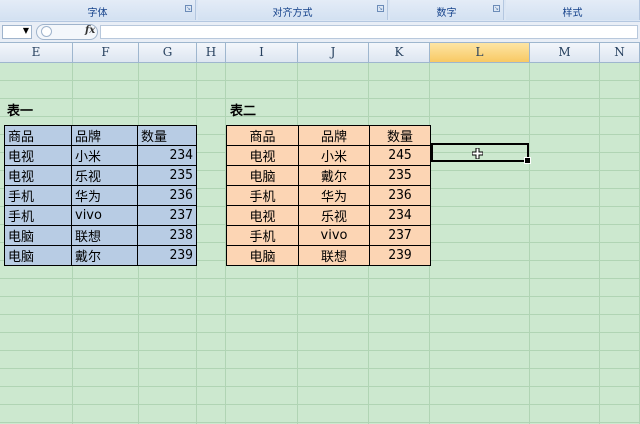 The image size is (640, 424). I want to click on table-row: 电视 小米 234, so click(100, 155).